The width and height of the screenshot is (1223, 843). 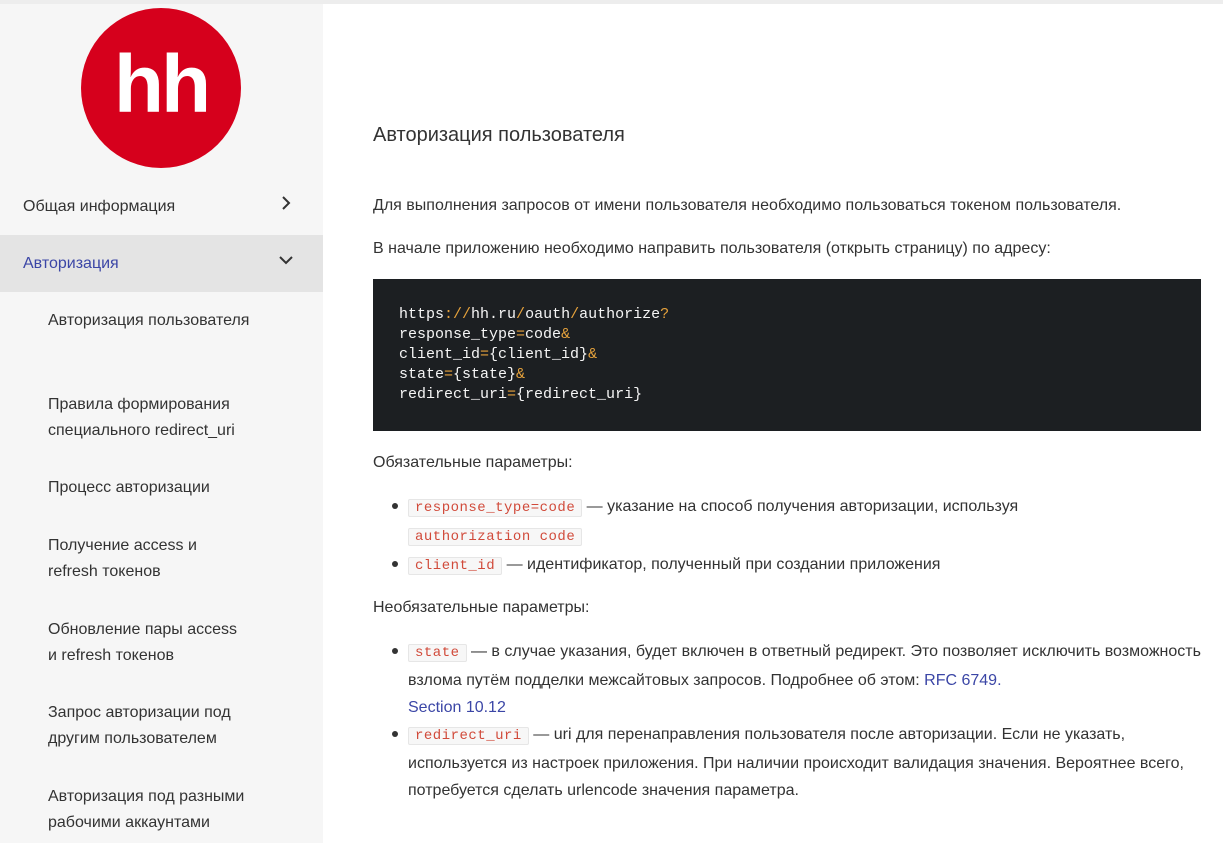 I want to click on sidebar-item-general-info: Общая информация, so click(x=161, y=206).